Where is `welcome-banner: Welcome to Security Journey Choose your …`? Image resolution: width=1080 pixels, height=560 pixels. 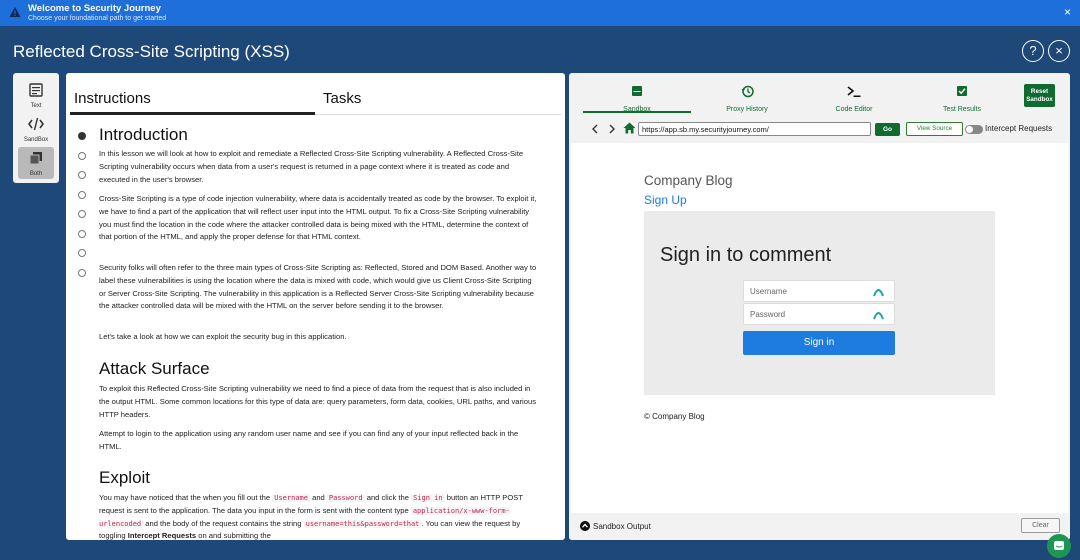 welcome-banner: Welcome to Security Journey Choose your … is located at coordinates (540, 13).